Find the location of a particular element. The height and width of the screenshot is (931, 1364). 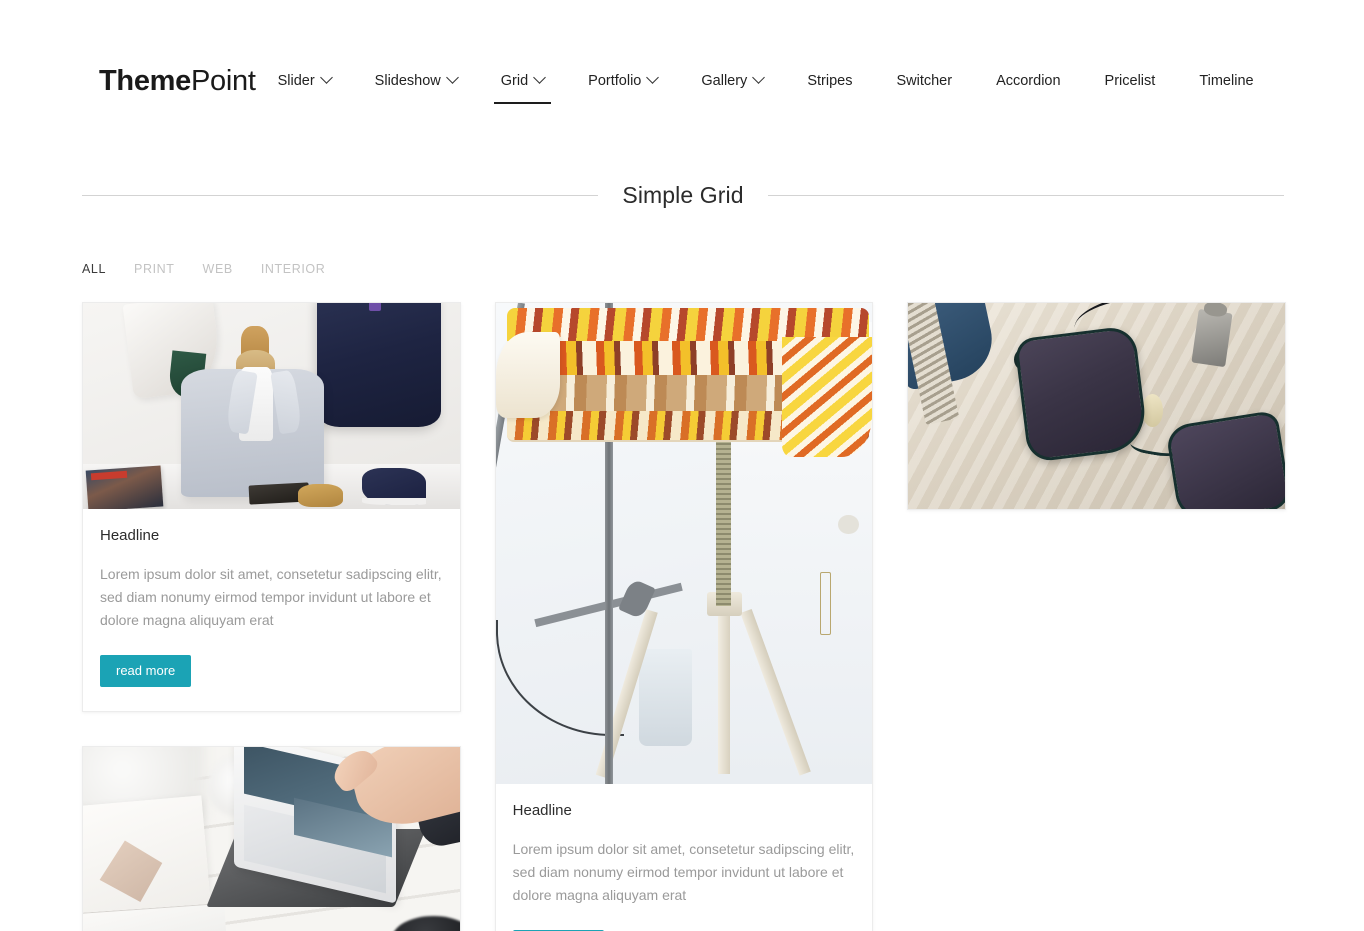

section-title-bar: Simple Grid is located at coordinates (682, 195).